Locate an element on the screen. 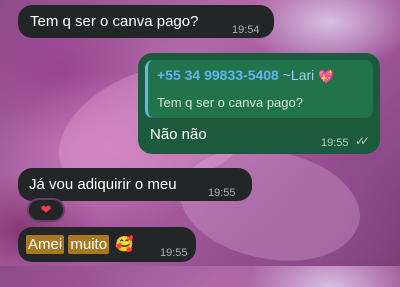  reply-author-phone: +55 34 99833-5408 is located at coordinates (218, 75).